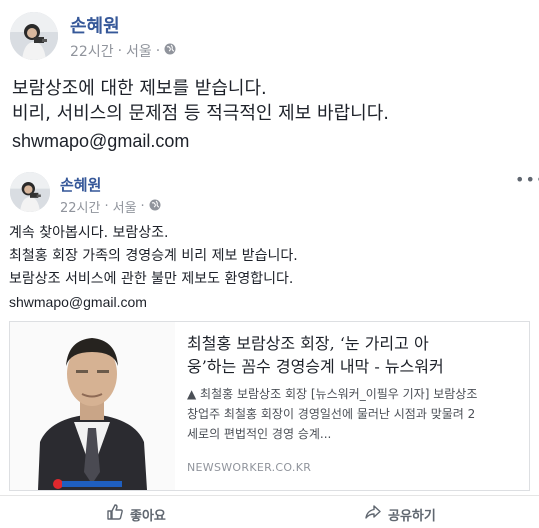 This screenshot has width=539, height=528. Describe the element at coordinates (527, 179) in the screenshot. I see `more-options-button: •••` at that location.